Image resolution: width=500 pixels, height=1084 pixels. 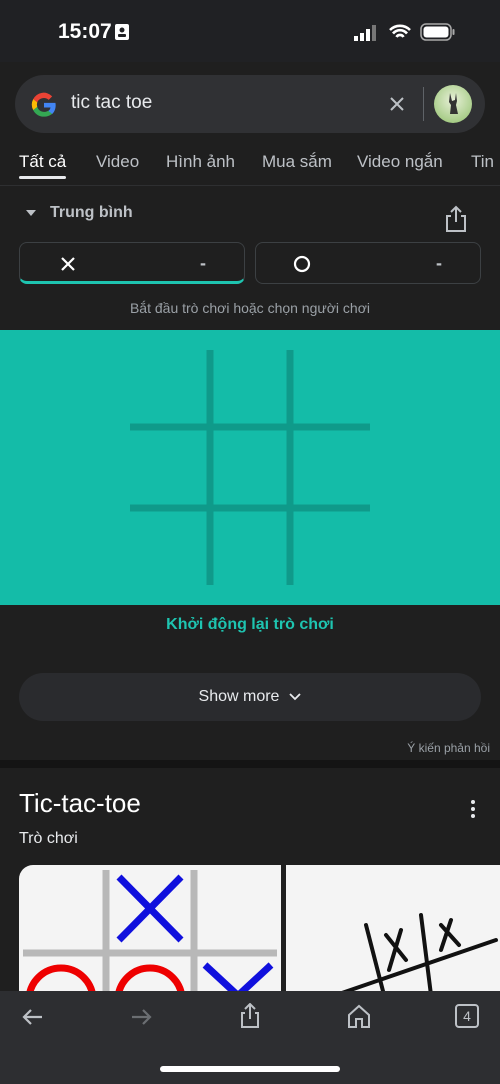 I want to click on clear-icon, so click(x=397, y=104).